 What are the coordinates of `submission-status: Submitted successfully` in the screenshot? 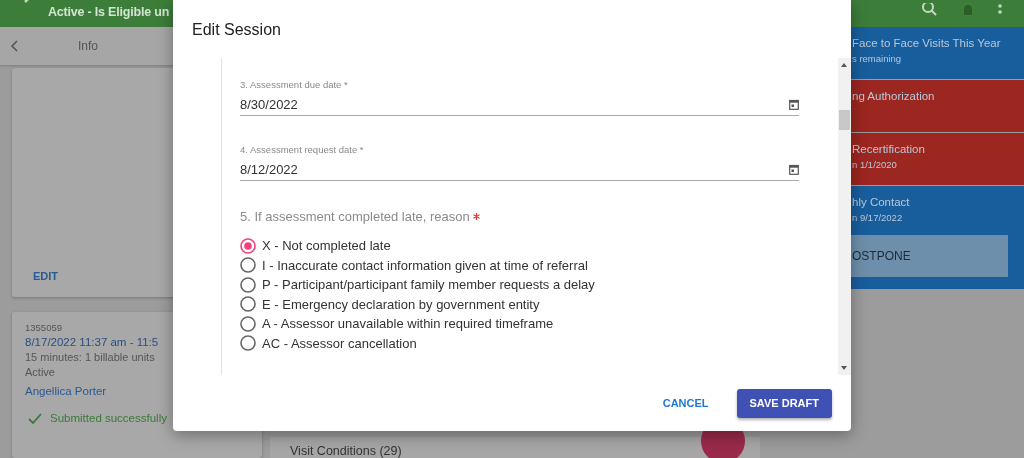 It's located at (108, 418).